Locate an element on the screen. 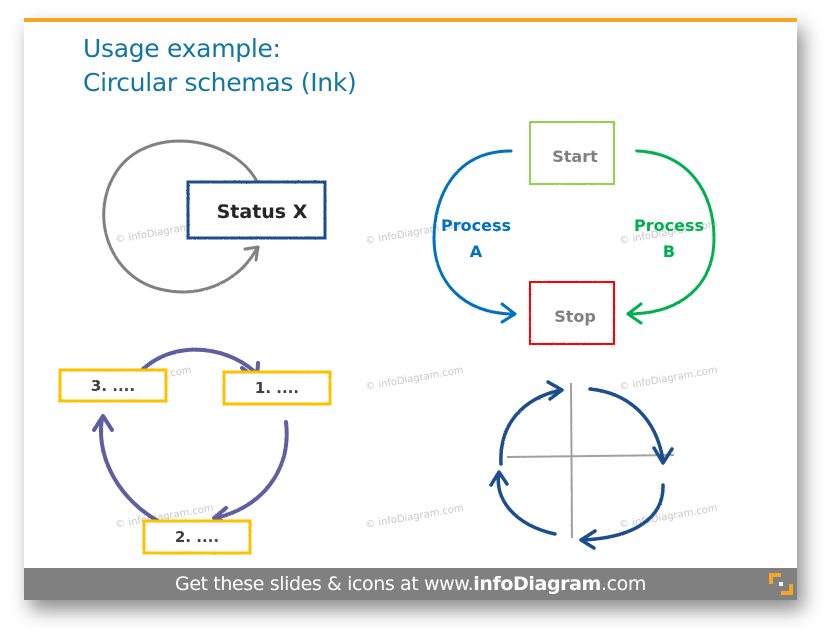 This screenshot has width=825, height=630. process-b-label-line1: Process is located at coordinates (669, 225).